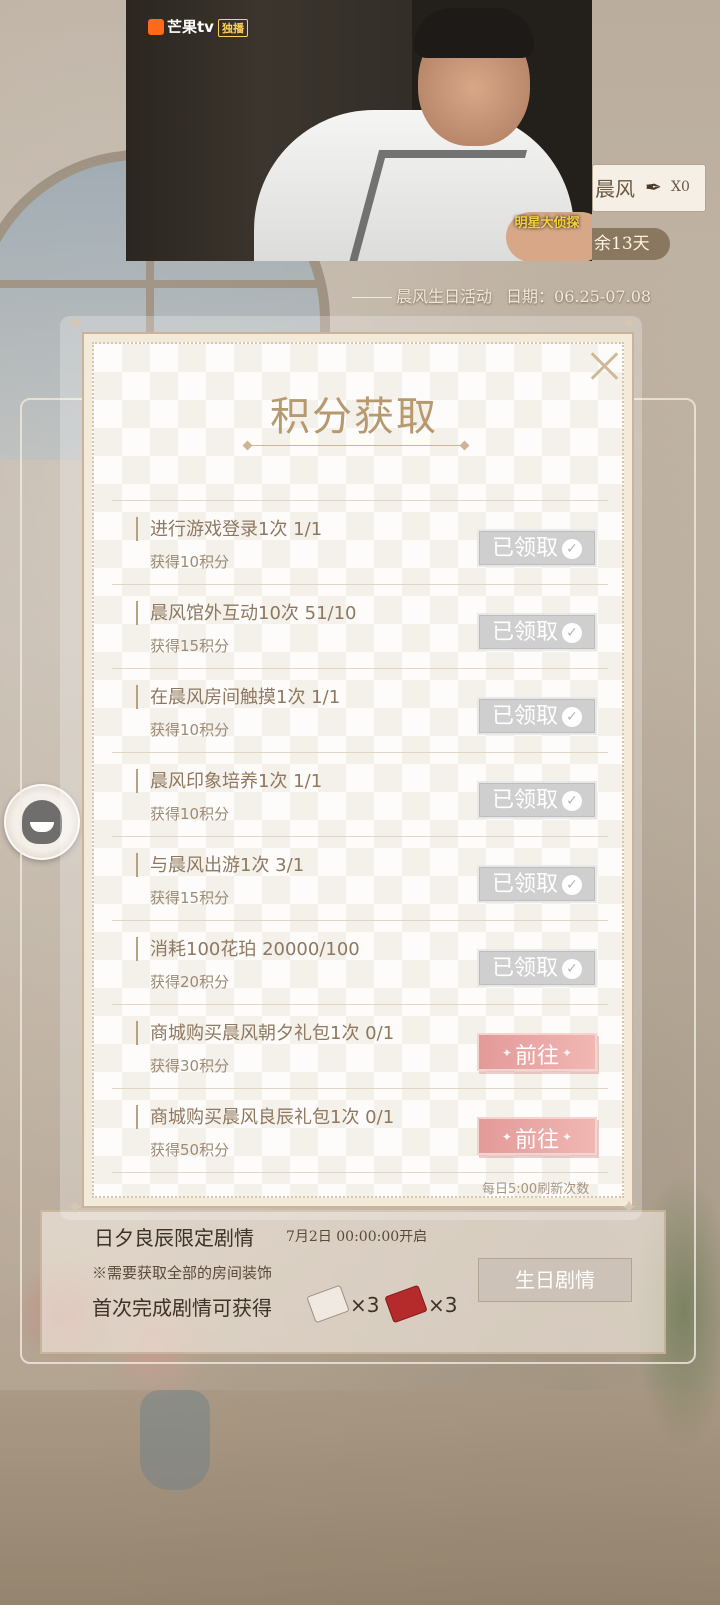 The width and height of the screenshot is (720, 1605). I want to click on date-label: 日期：, so click(530, 296).